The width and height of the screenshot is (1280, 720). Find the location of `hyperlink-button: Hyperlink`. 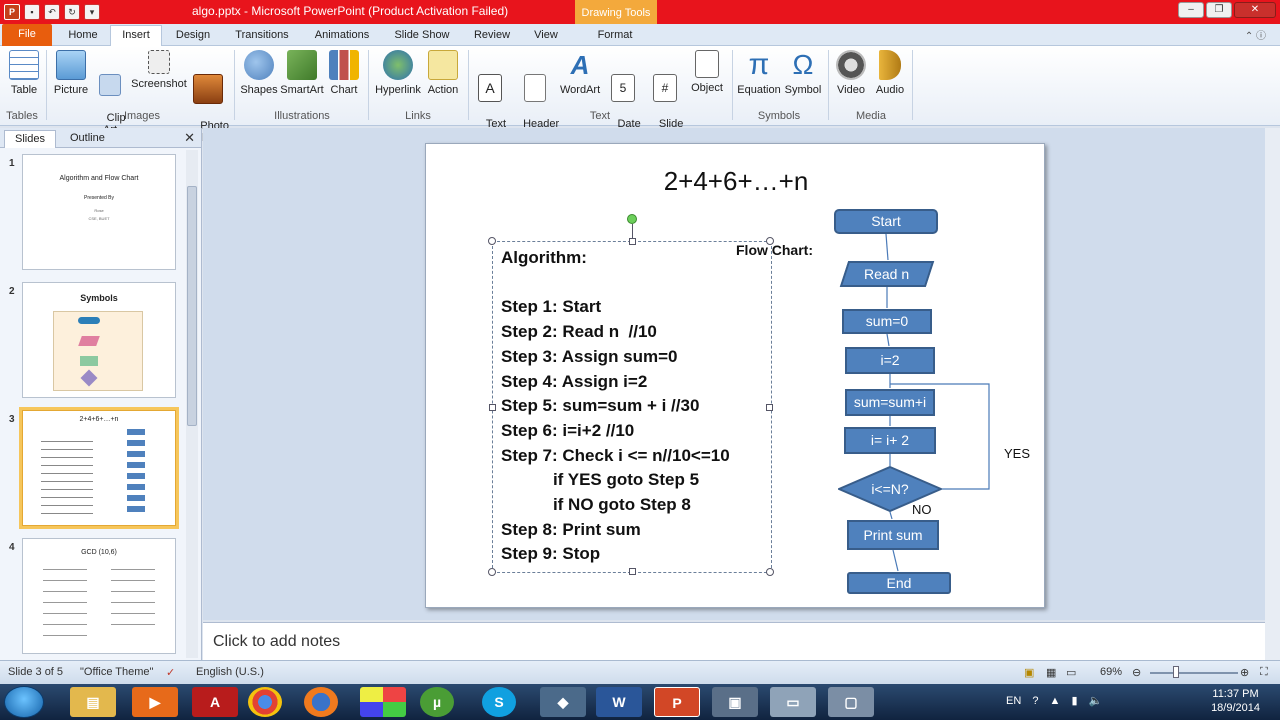

hyperlink-button: Hyperlink is located at coordinates (398, 73).